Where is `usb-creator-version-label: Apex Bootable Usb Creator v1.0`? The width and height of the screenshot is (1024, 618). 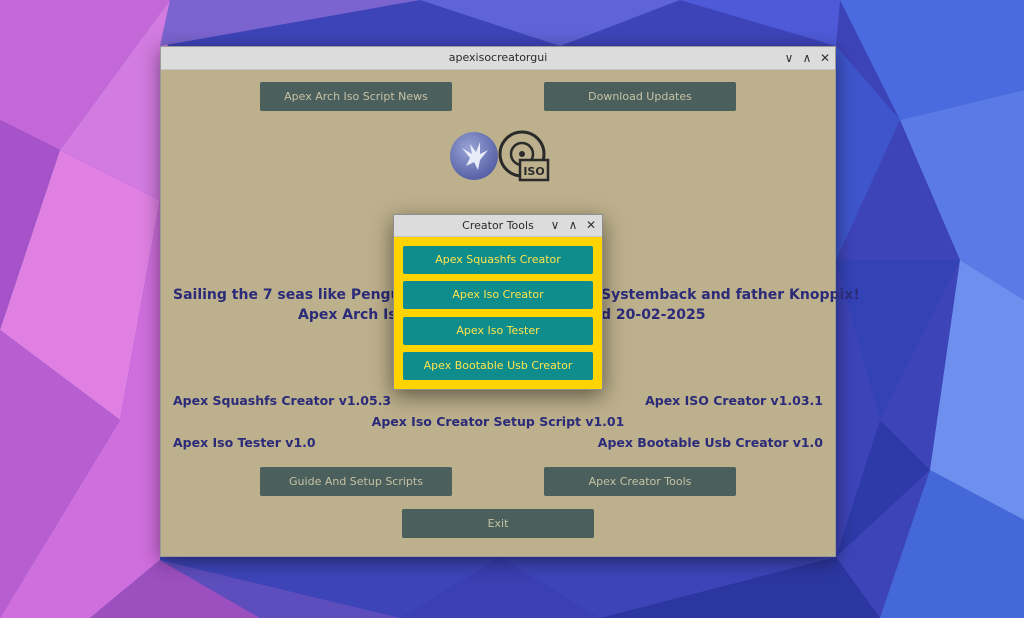
usb-creator-version-label: Apex Bootable Usb Creator v1.0 is located at coordinates (710, 442).